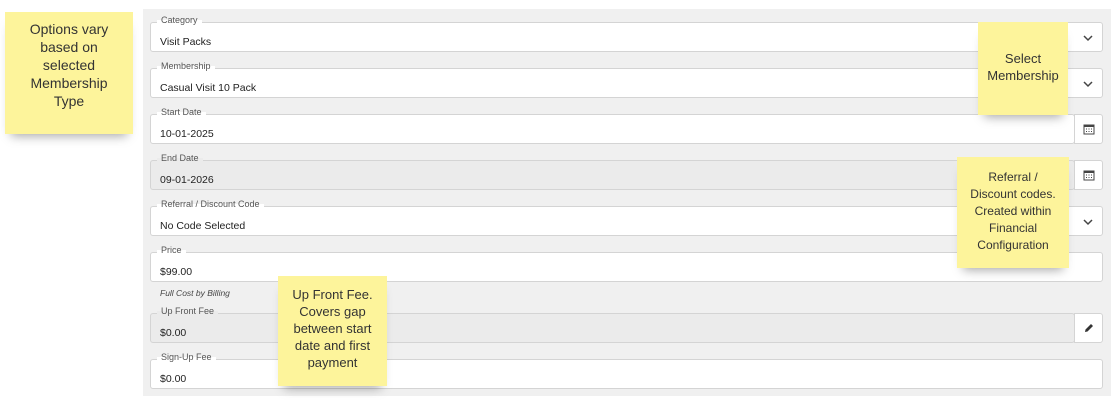 This screenshot has height=403, width=1120. I want to click on end-date-input: End Date 09-01-2026, so click(612, 171).